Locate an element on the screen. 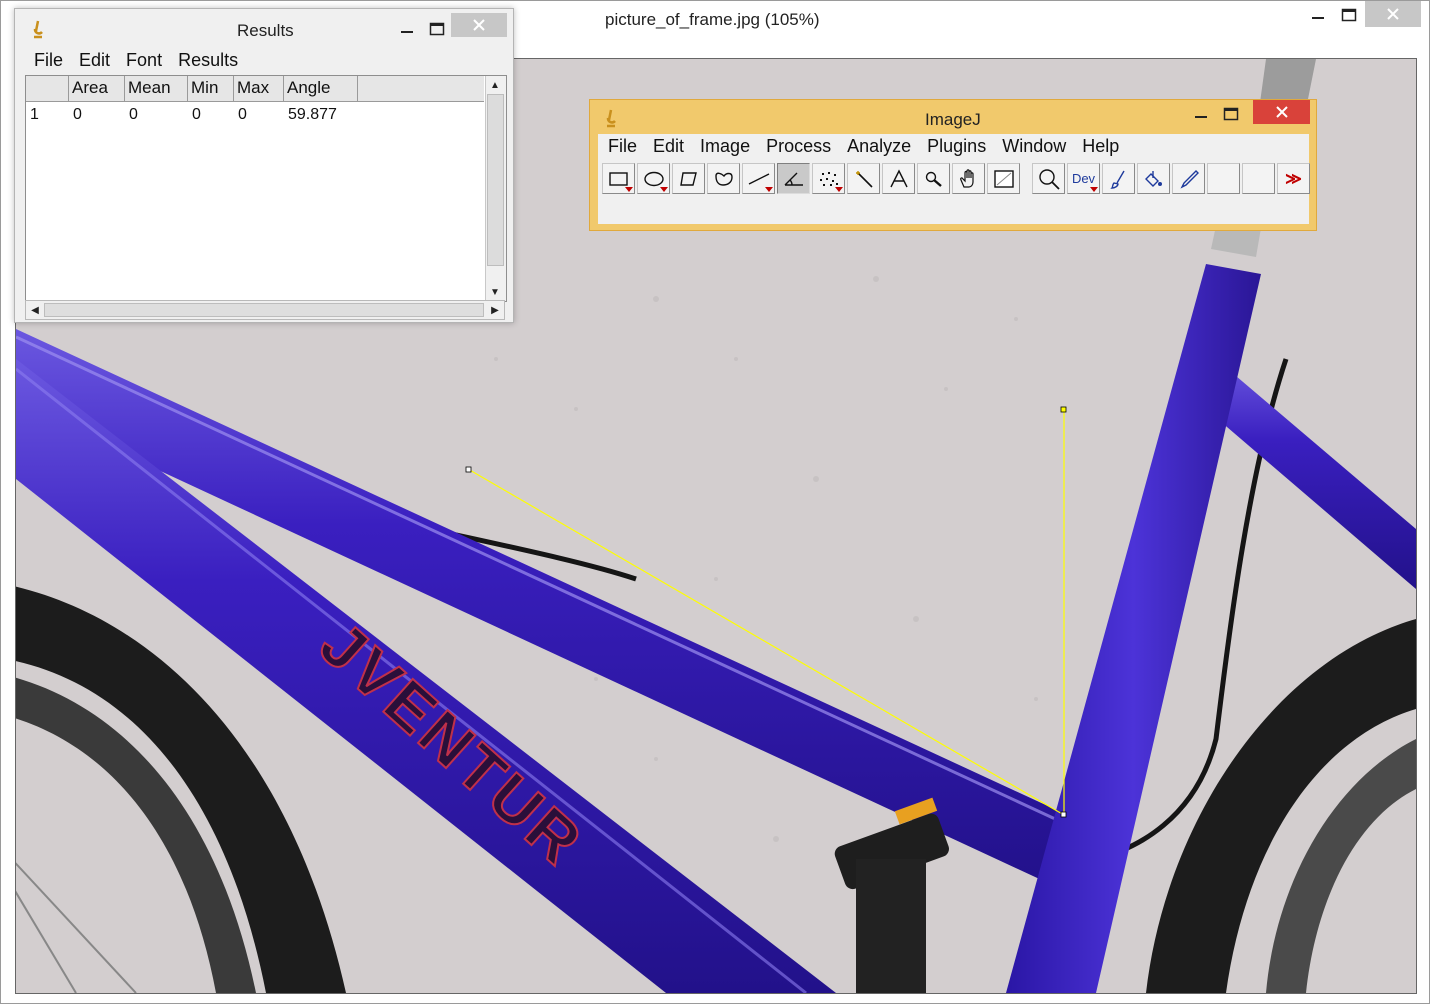  imagej-menu-analyze: Analyze is located at coordinates (879, 149).